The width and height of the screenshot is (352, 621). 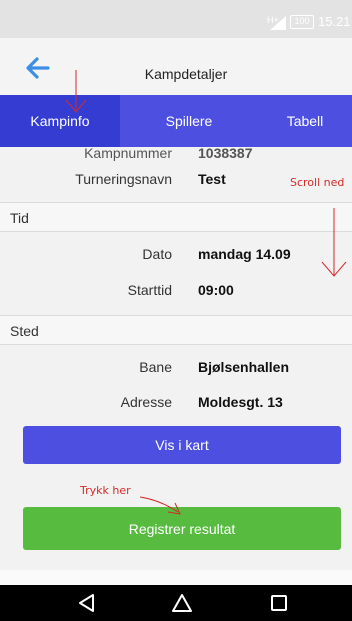 I want to click on detail-label: Kampnummer, so click(x=128, y=154).